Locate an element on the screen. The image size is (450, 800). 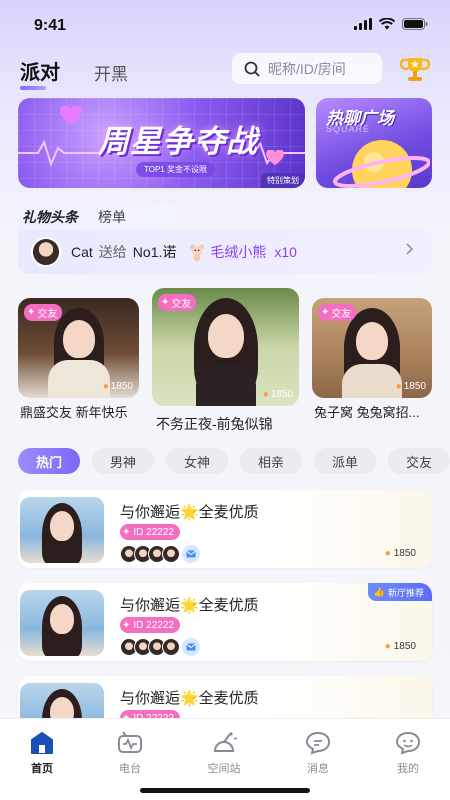
category-hot: 热门 is located at coordinates (49, 461).